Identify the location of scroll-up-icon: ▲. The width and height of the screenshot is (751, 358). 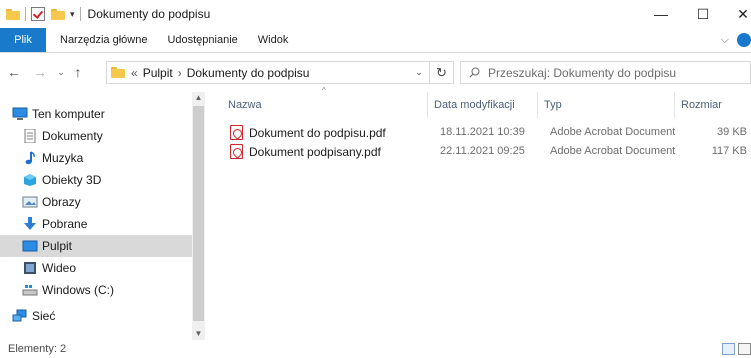
(198, 98).